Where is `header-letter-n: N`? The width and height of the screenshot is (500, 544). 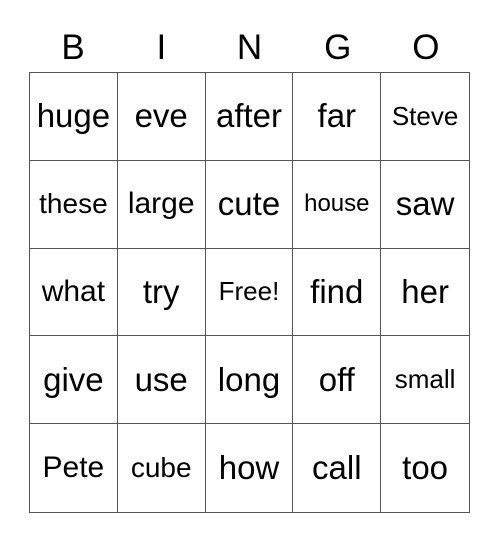 header-letter-n: N is located at coordinates (249, 47).